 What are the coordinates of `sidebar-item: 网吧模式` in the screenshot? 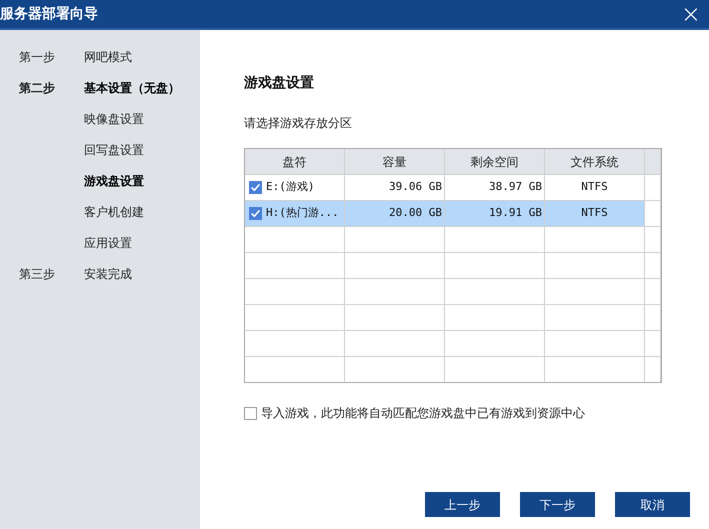 It's located at (108, 57).